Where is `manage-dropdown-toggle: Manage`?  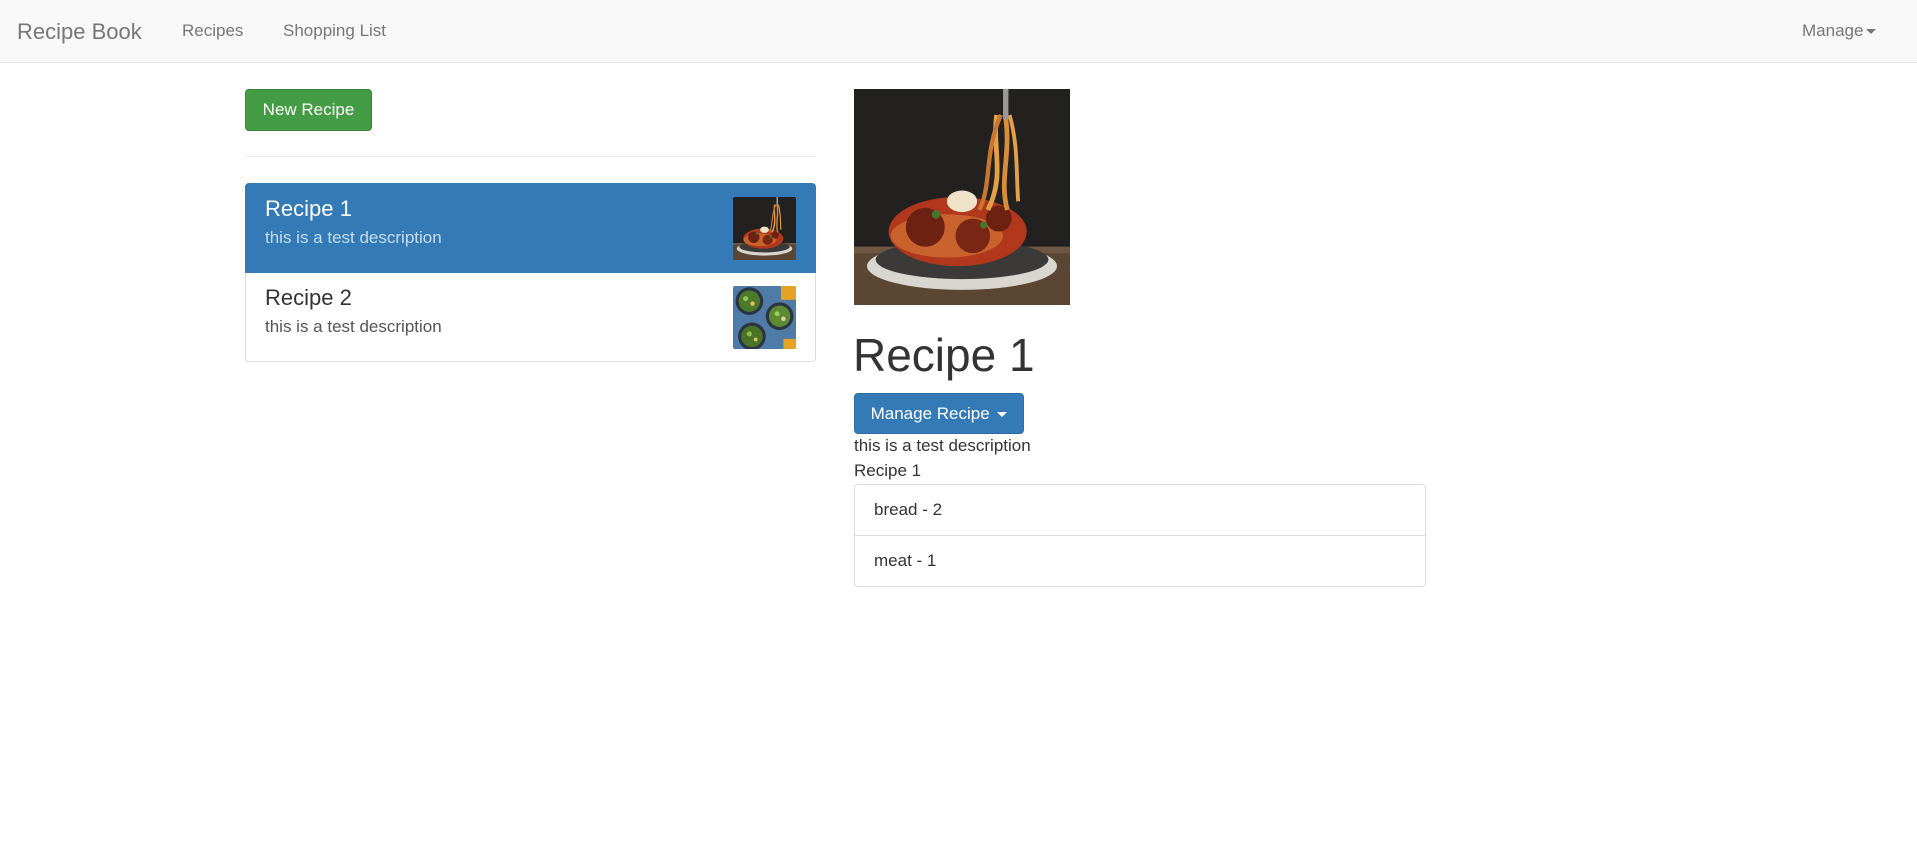
manage-dropdown-toggle: Manage is located at coordinates (1839, 31).